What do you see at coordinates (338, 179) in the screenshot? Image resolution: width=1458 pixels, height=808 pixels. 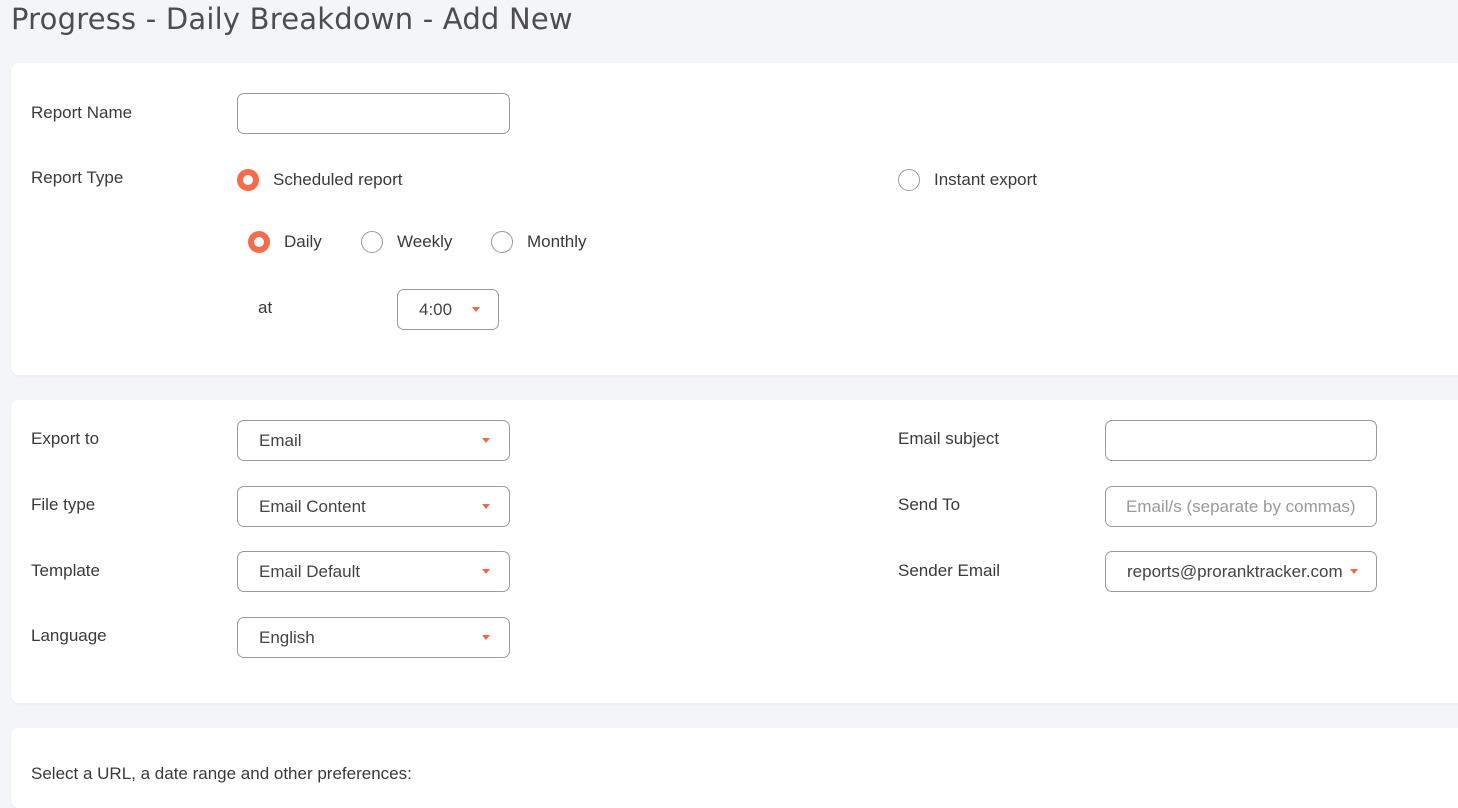 I see `scheduled-report-label: Scheduled report` at bounding box center [338, 179].